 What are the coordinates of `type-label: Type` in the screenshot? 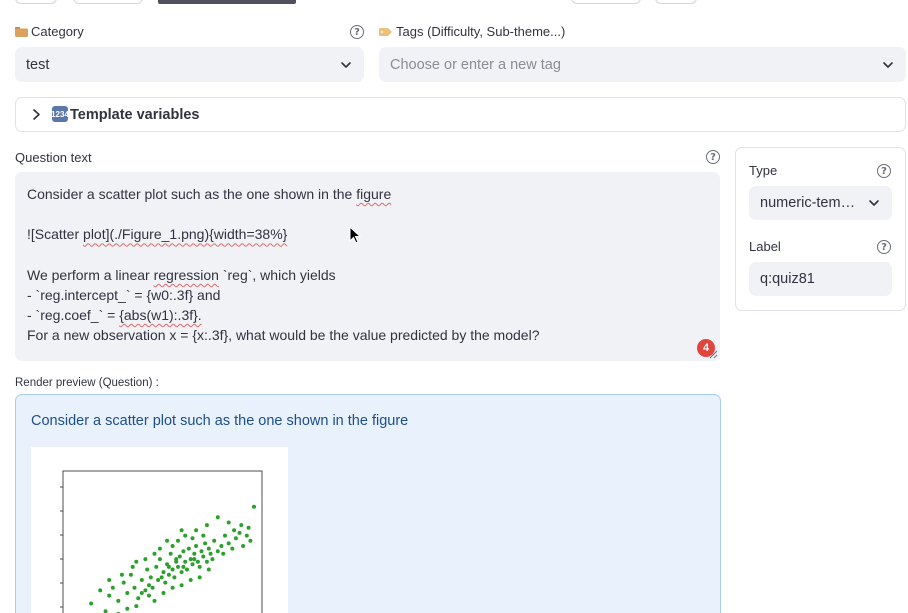 It's located at (763, 170).